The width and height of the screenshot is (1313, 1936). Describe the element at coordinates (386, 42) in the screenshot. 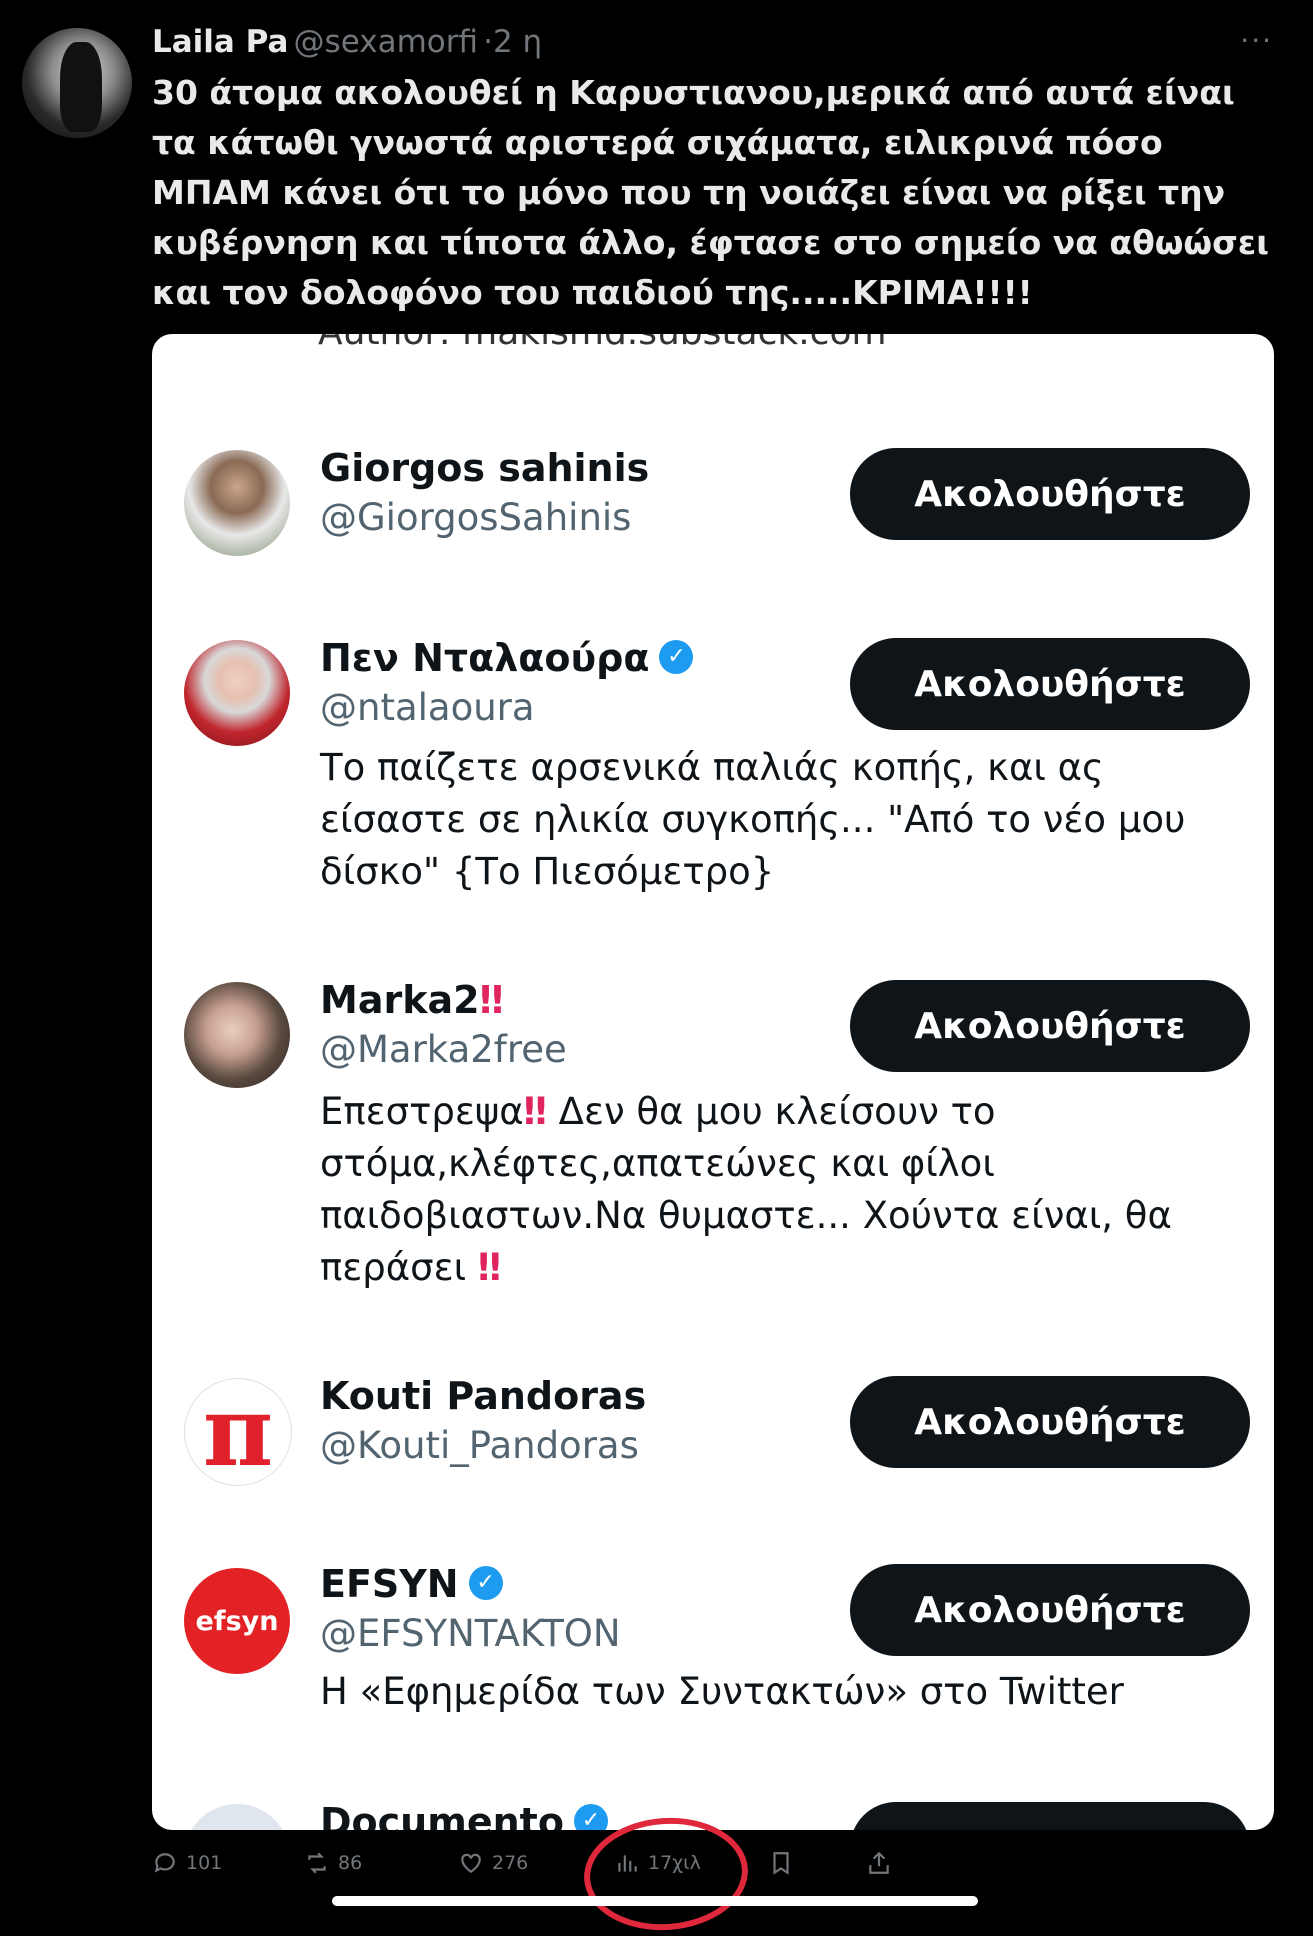

I see `author-handle: @sexamorfi` at that location.